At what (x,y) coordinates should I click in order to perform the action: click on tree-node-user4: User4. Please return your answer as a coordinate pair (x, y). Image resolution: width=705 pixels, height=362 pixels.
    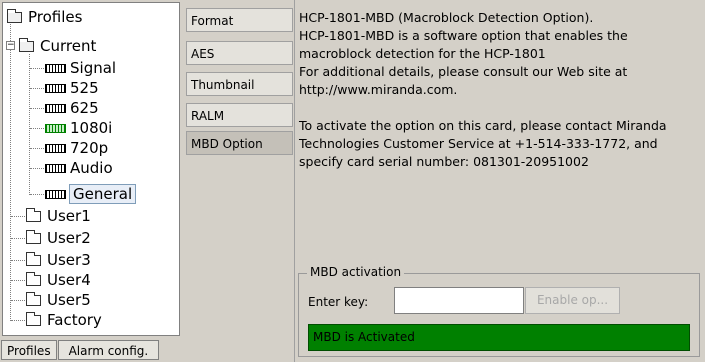
    Looking at the image, I should click on (58, 280).